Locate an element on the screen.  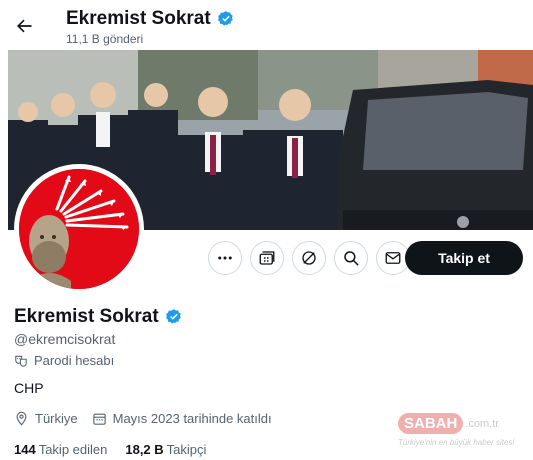
profile-name: Ekremist Sokrat is located at coordinates (86, 316).